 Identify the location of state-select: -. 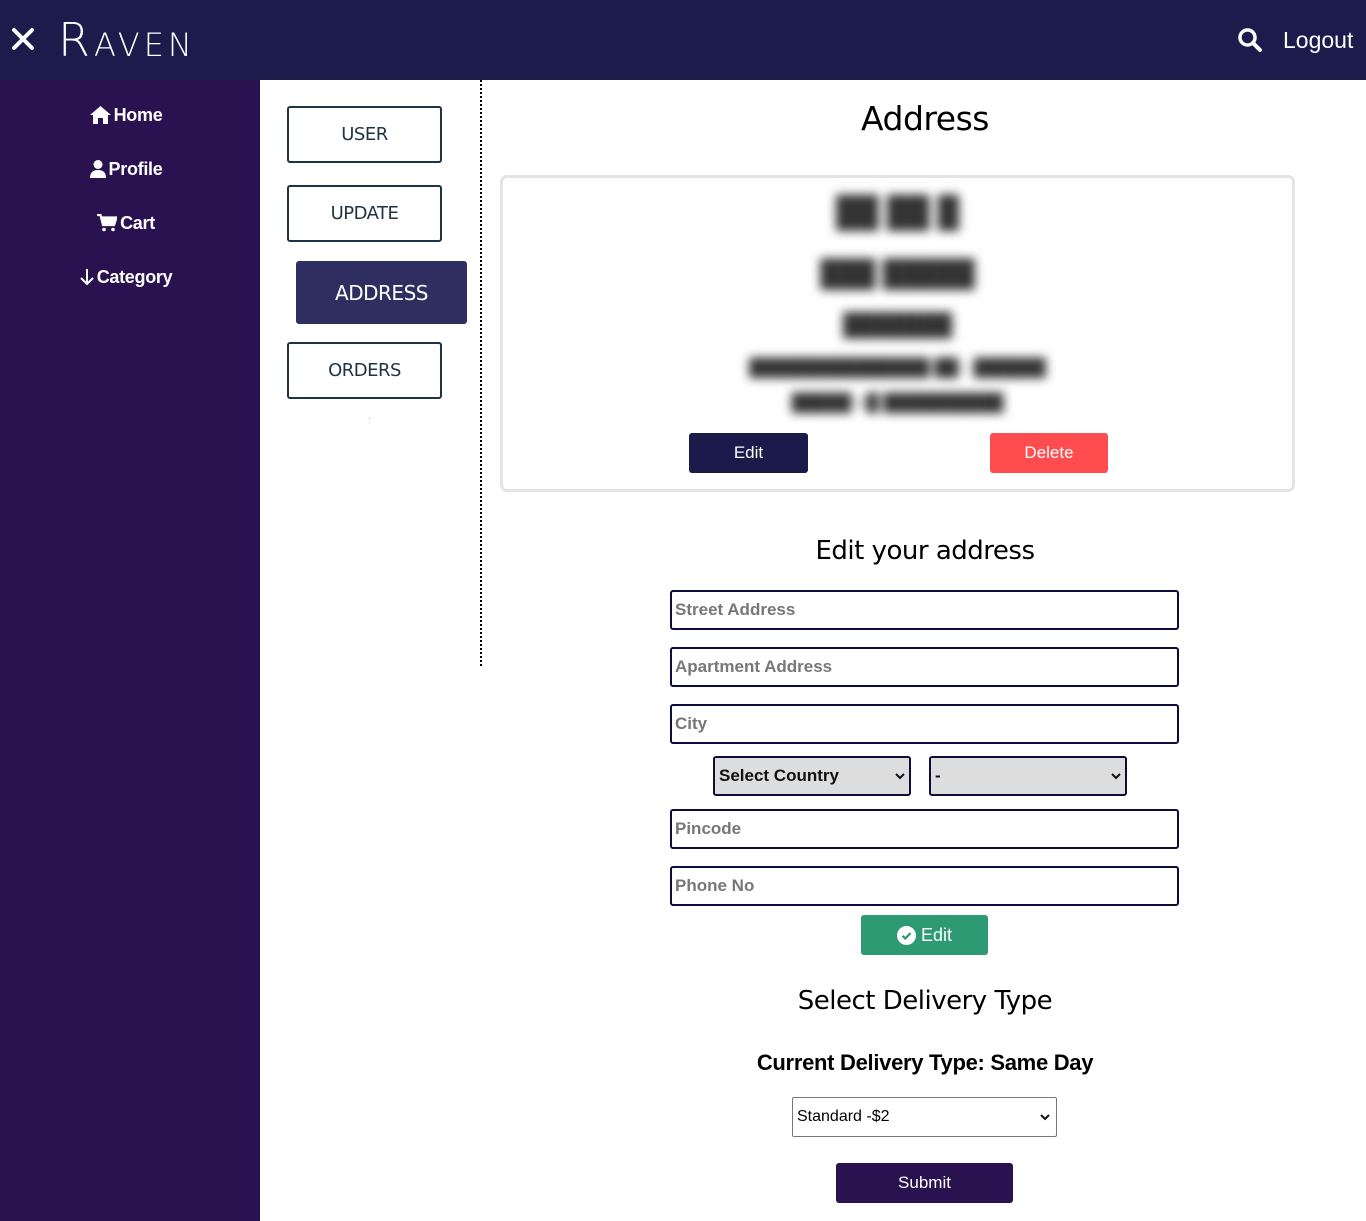
(1028, 776).